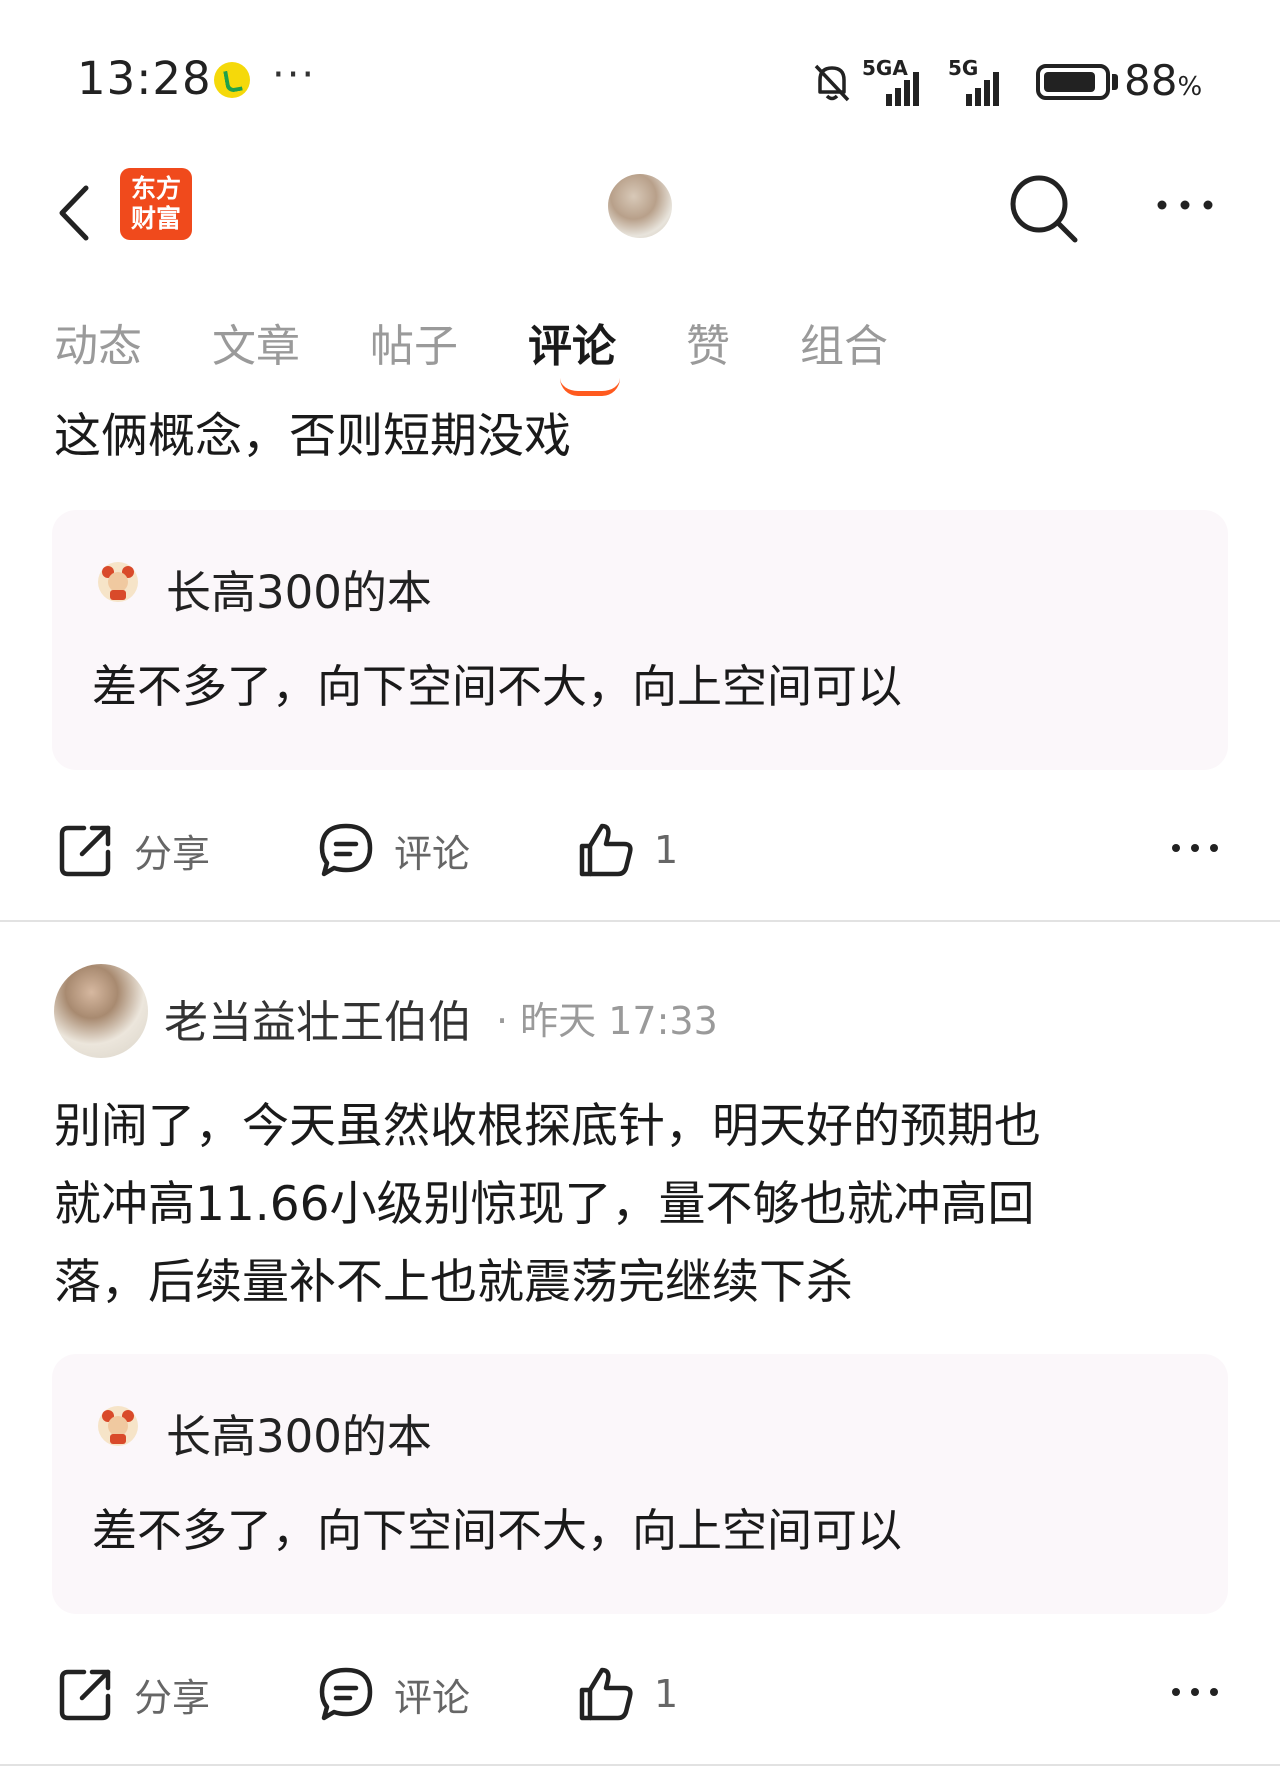 Image resolution: width=1280 pixels, height=1785 pixels. What do you see at coordinates (832, 83) in the screenshot?
I see `bell-muted-icon` at bounding box center [832, 83].